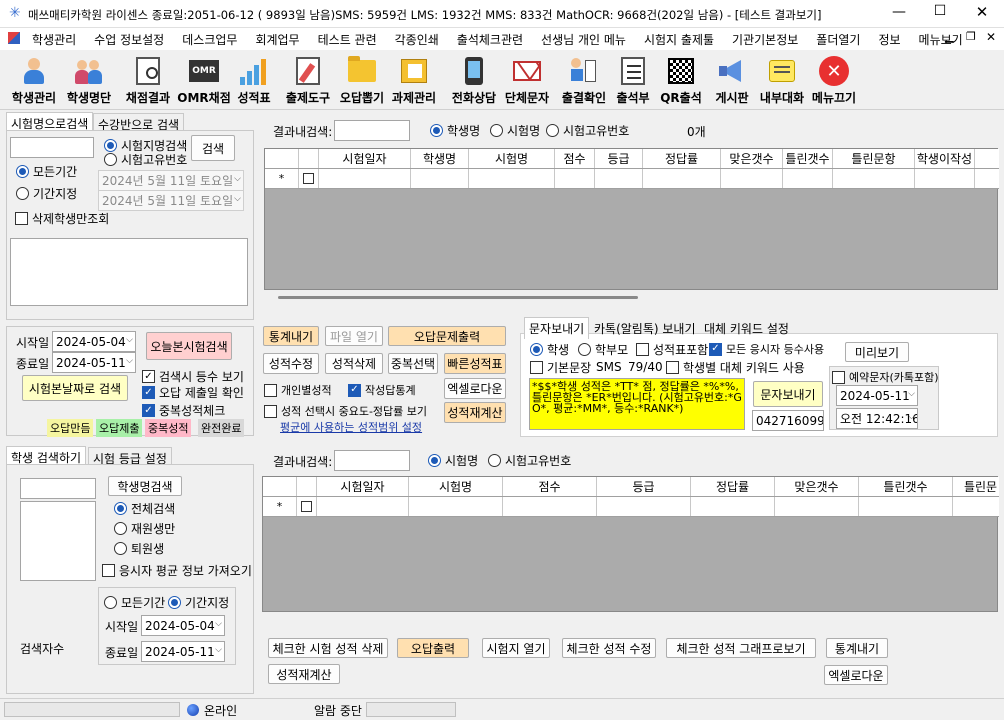 The image size is (1004, 720). I want to click on toolbar-button-6: 출제도구, so click(308, 80).